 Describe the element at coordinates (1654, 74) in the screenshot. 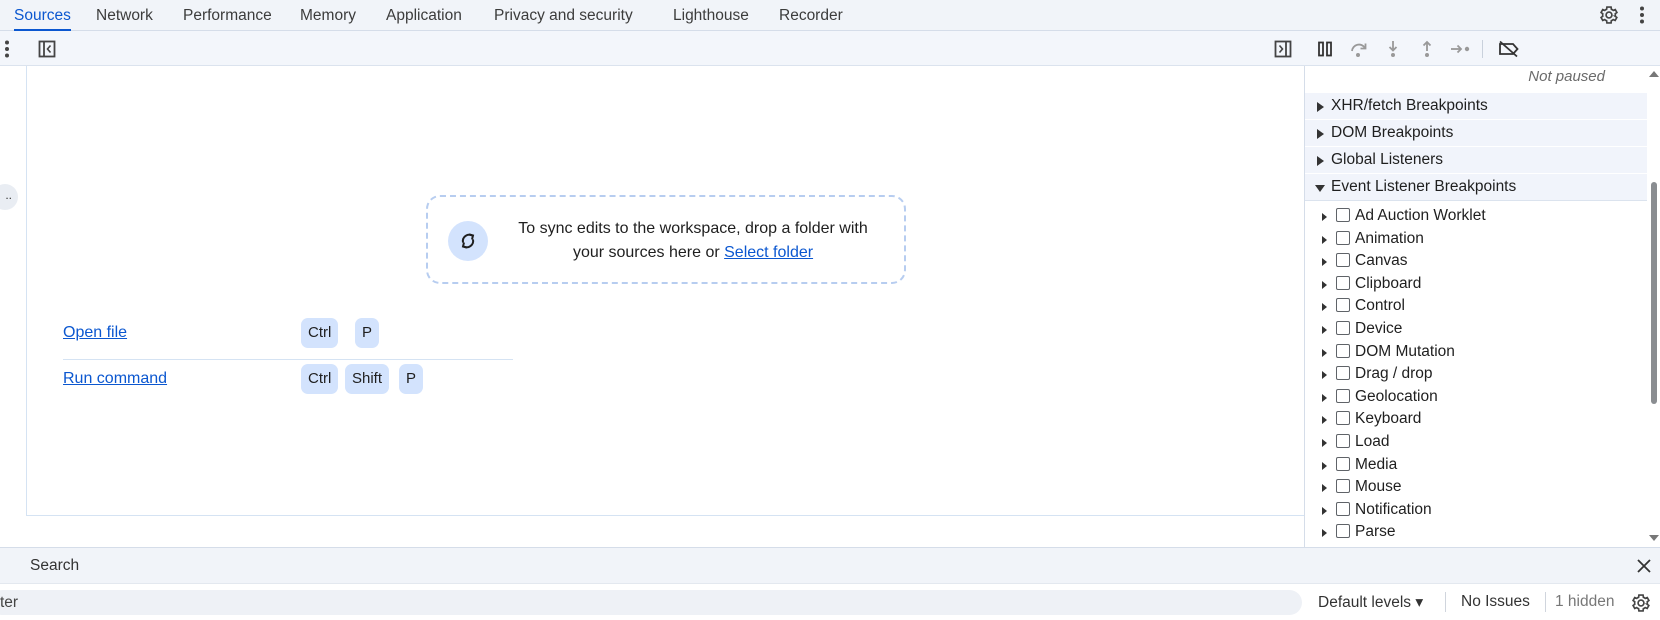

I see `scroll-up-arrow-icon` at that location.